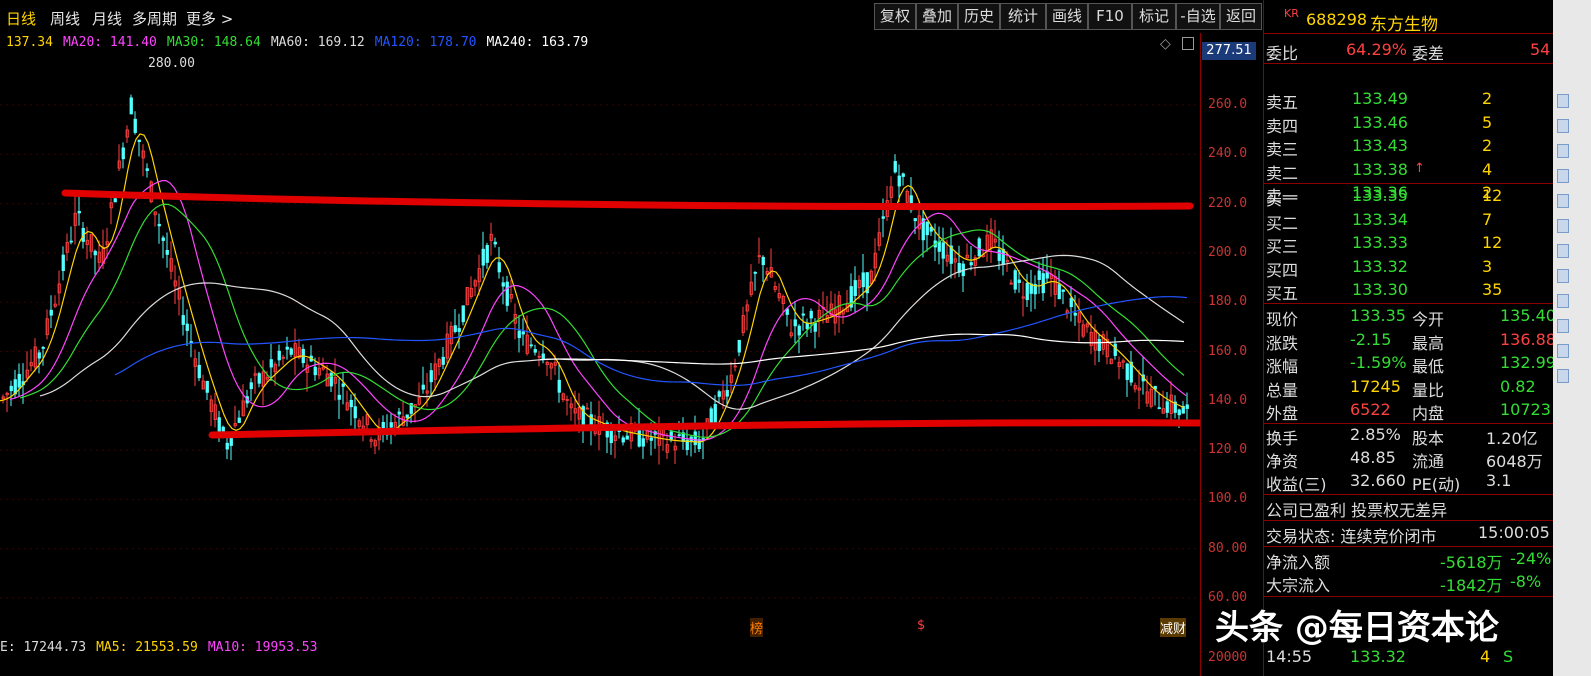  What do you see at coordinates (1282, 319) in the screenshot?
I see `quote-label: 现价` at bounding box center [1282, 319].